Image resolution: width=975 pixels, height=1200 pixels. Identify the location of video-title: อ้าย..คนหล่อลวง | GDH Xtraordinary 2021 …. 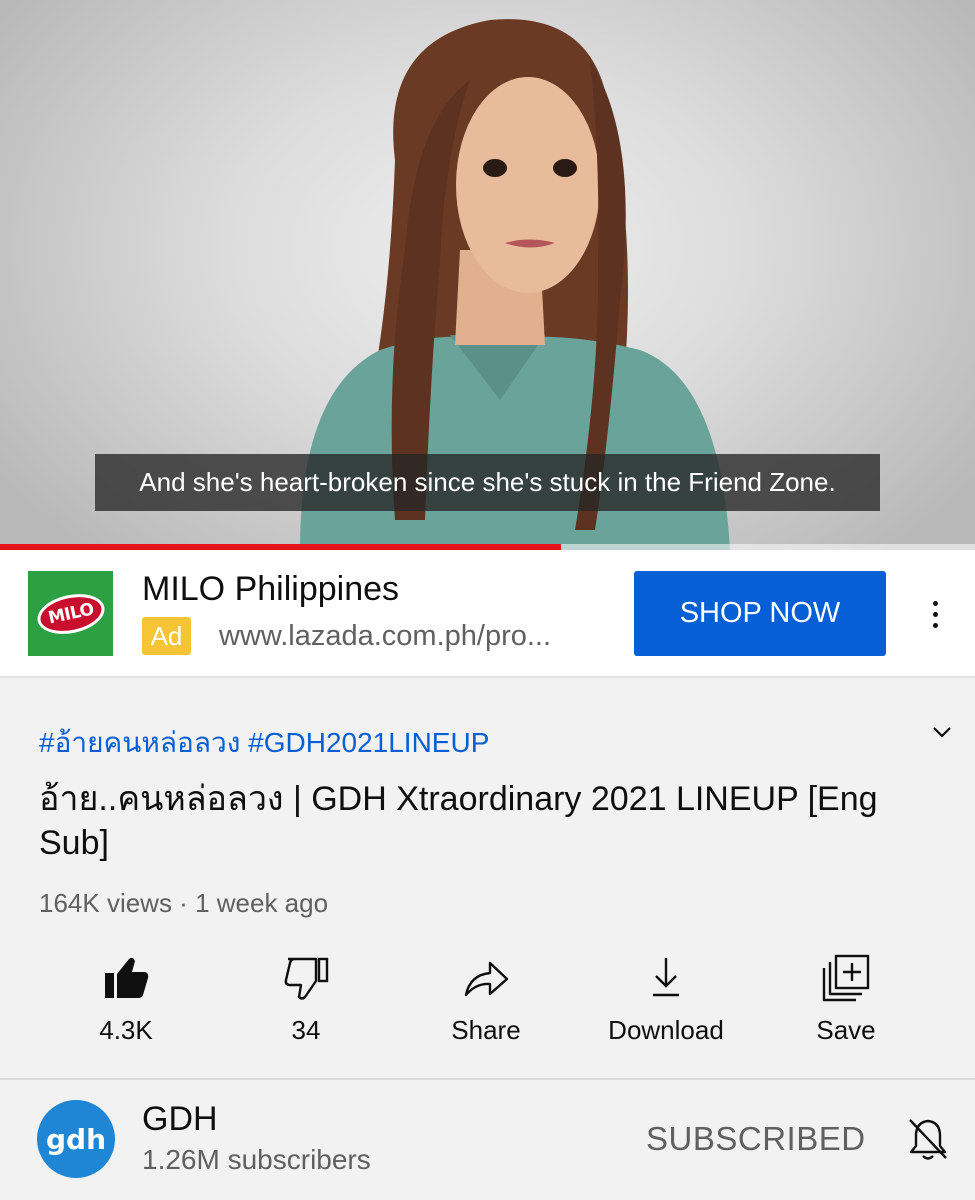
(469, 821).